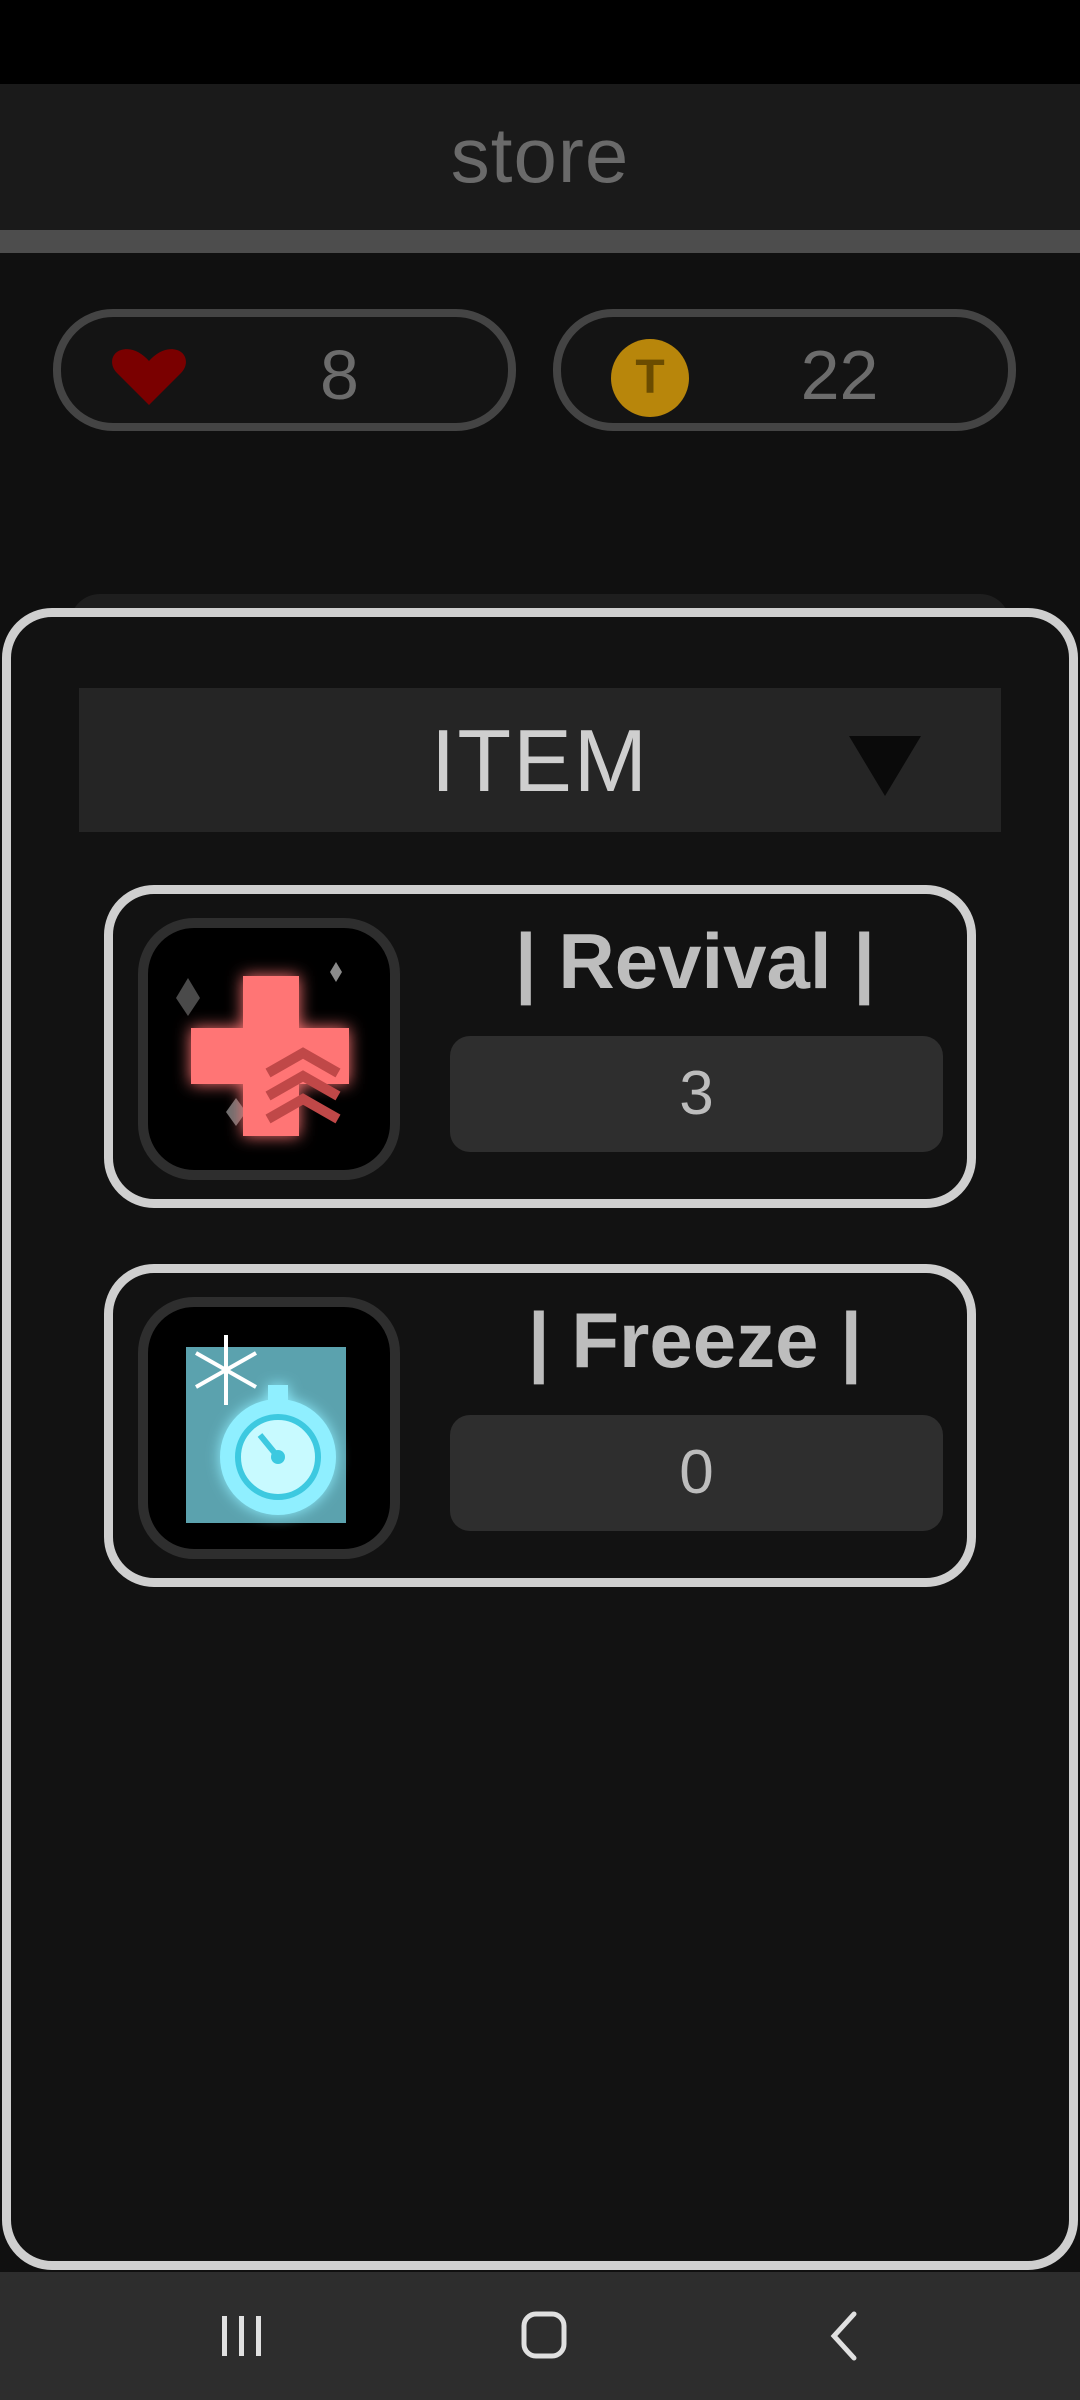 This screenshot has height=2400, width=1080. I want to click on lives-counter: 8, so click(284, 370).